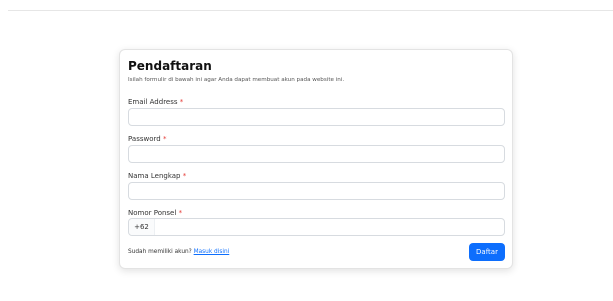  I want to click on fullname-required-mark: *, so click(184, 176).